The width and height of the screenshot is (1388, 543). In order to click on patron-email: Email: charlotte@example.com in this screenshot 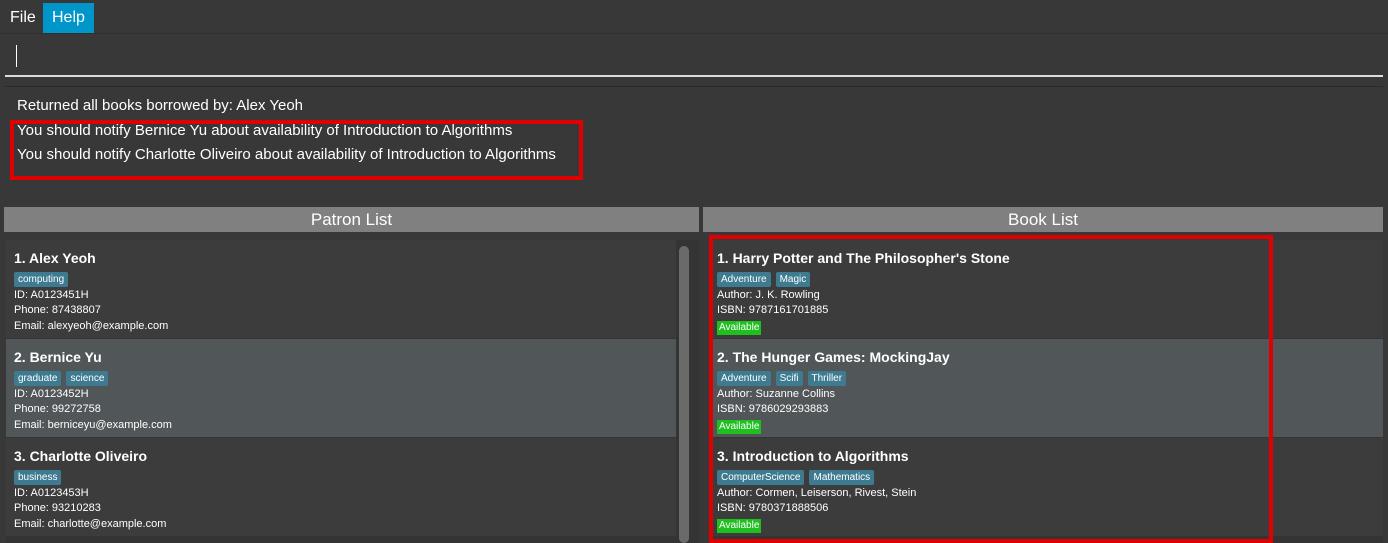, I will do `click(90, 524)`.